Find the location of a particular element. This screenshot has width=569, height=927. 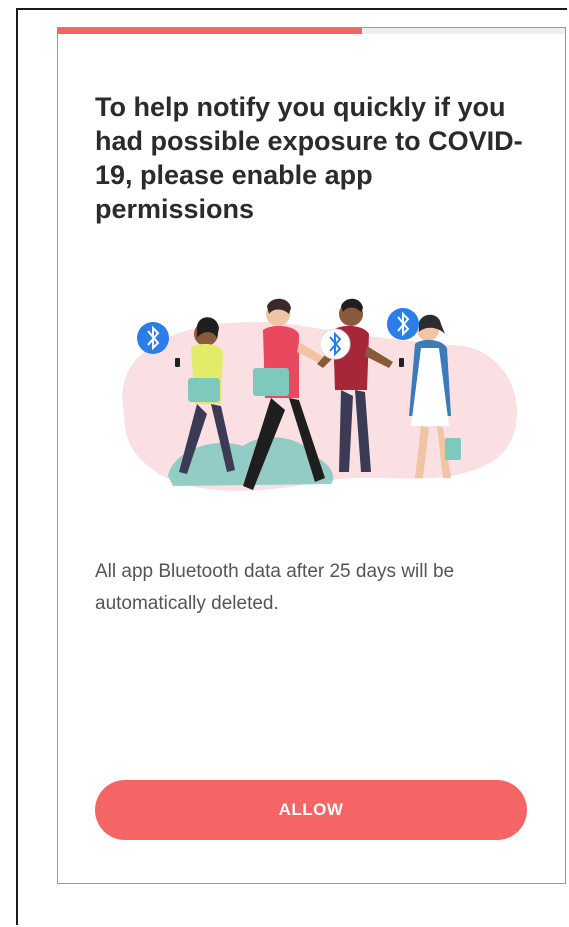

progress-bar is located at coordinates (311, 31).